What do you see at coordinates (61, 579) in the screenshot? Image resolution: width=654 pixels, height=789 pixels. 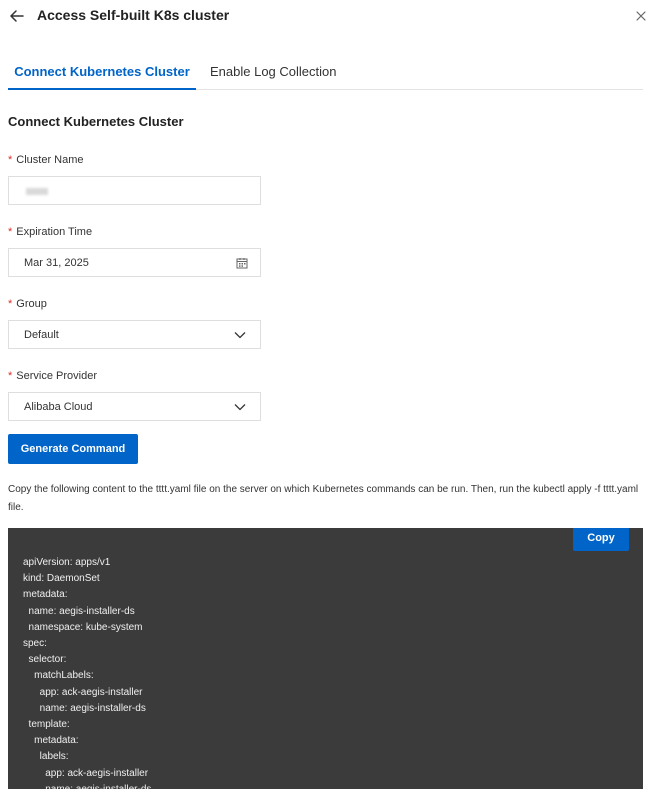 I see `code-line: kind: DaemonSet` at bounding box center [61, 579].